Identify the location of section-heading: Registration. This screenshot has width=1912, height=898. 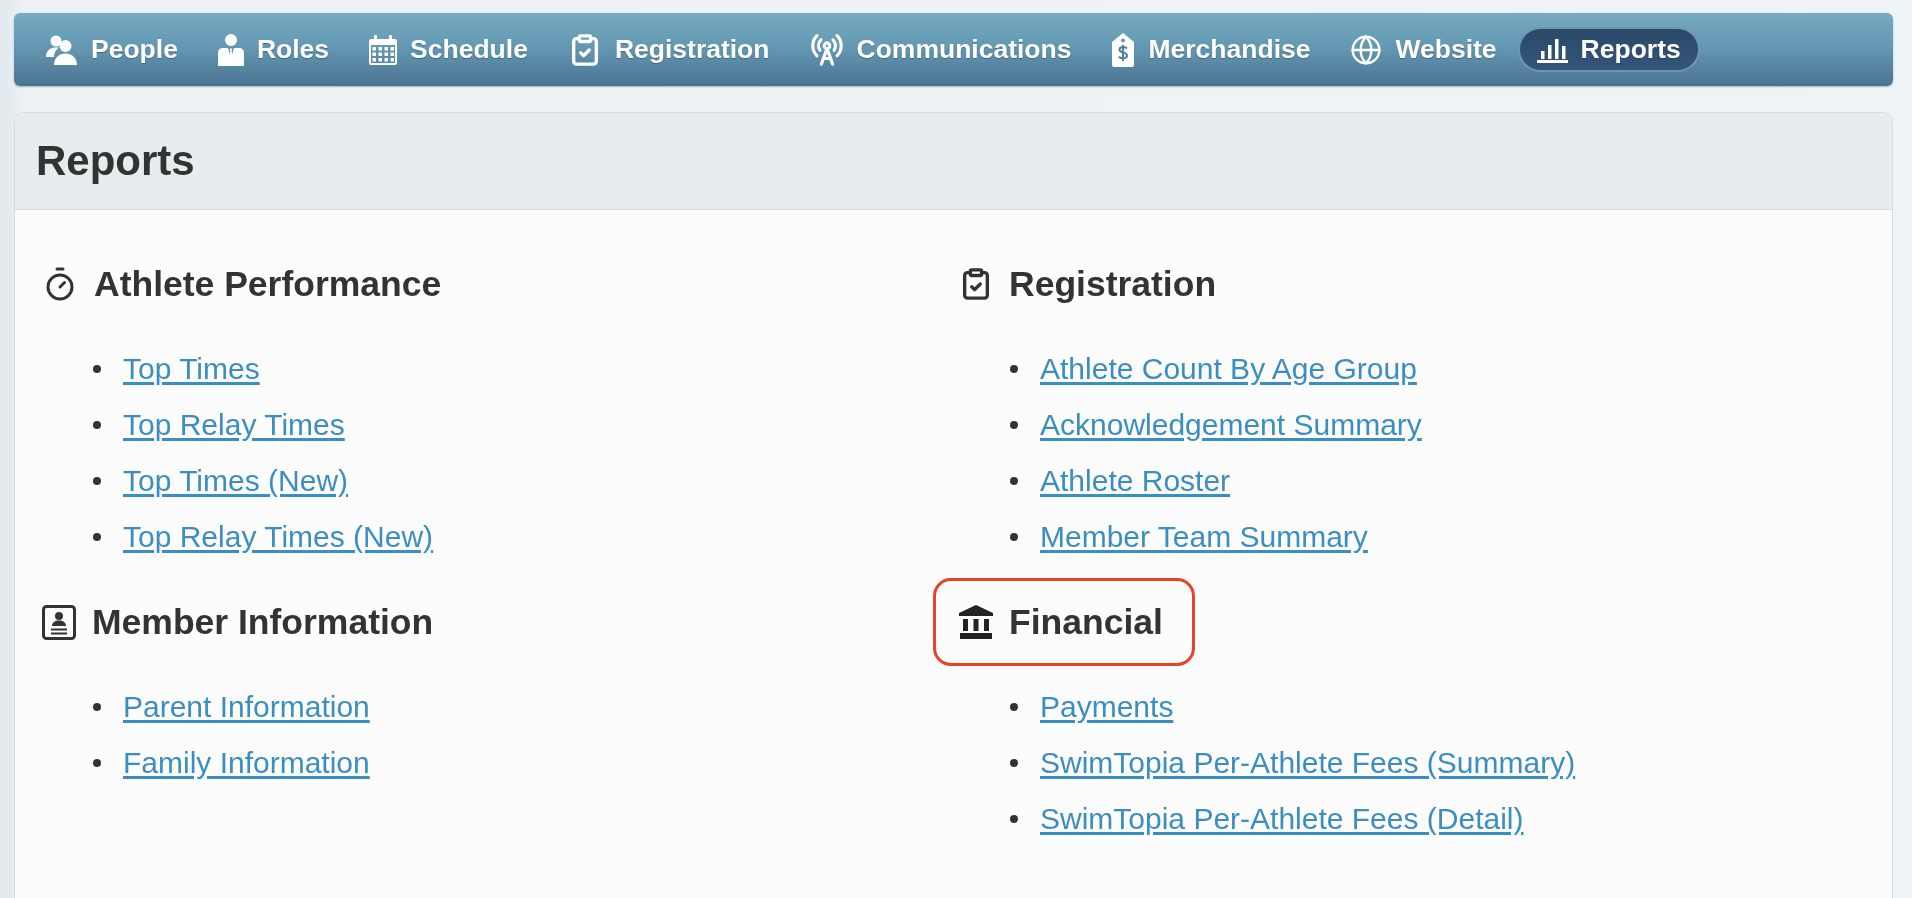
(1113, 284).